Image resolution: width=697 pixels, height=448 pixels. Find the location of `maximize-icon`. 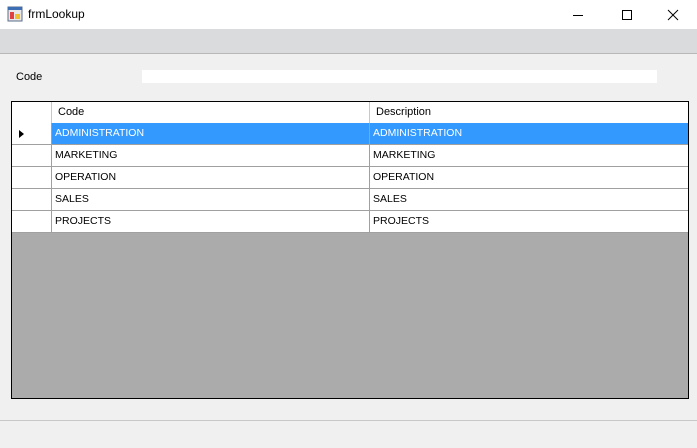

maximize-icon is located at coordinates (627, 14).